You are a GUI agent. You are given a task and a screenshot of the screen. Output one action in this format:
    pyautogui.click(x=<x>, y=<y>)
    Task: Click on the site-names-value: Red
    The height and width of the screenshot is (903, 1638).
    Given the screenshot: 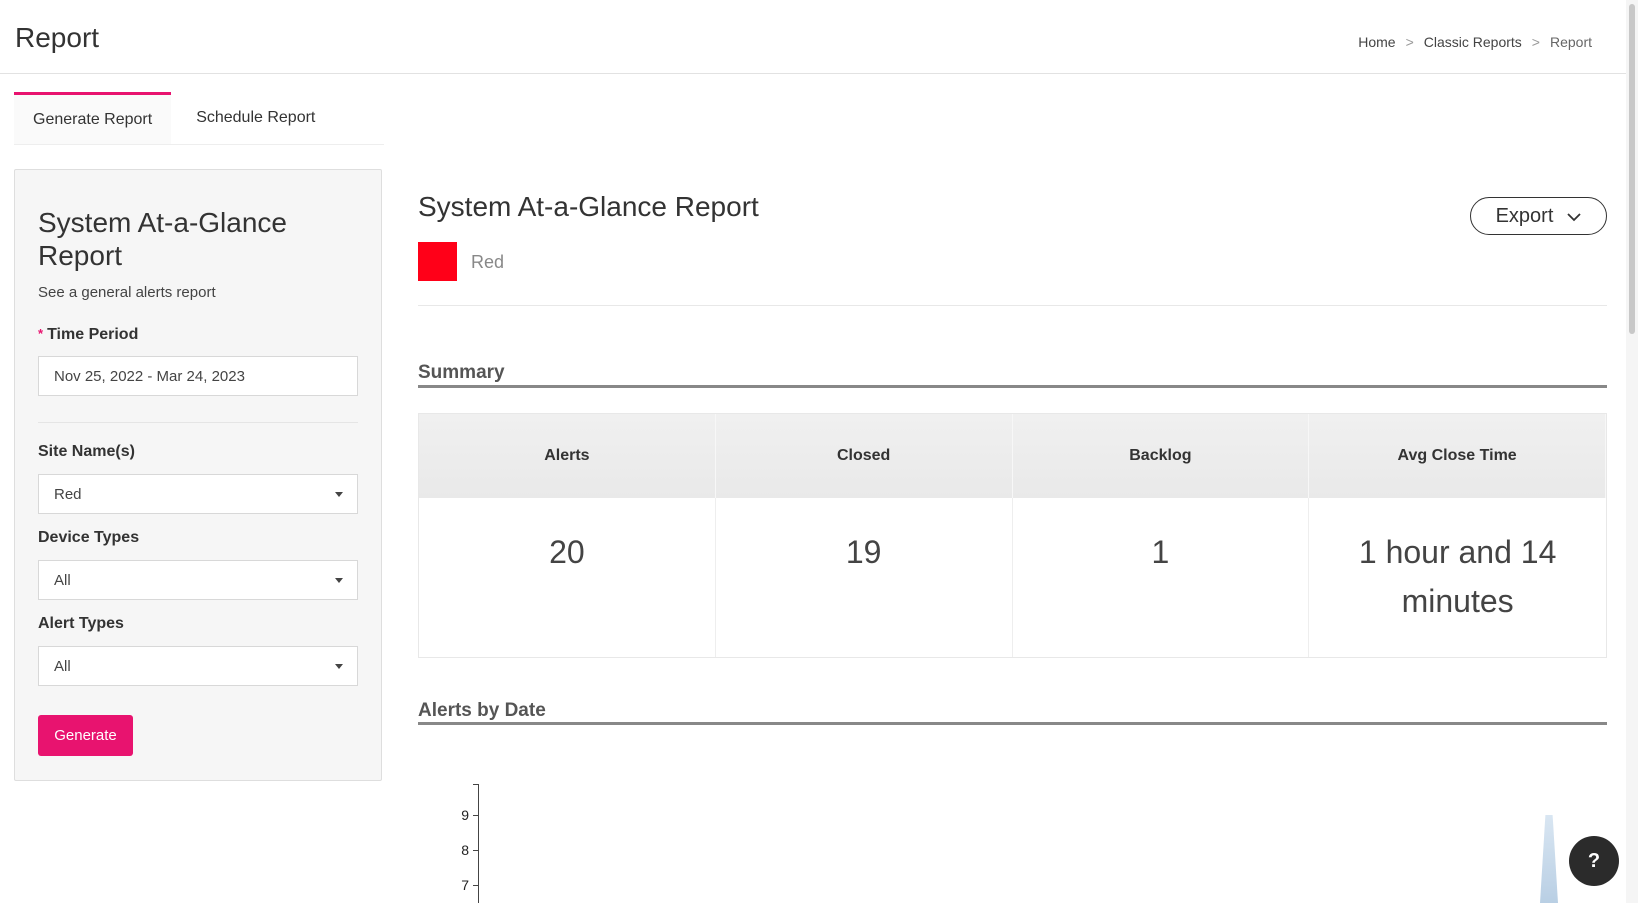 What is the action you would take?
    pyautogui.click(x=68, y=494)
    